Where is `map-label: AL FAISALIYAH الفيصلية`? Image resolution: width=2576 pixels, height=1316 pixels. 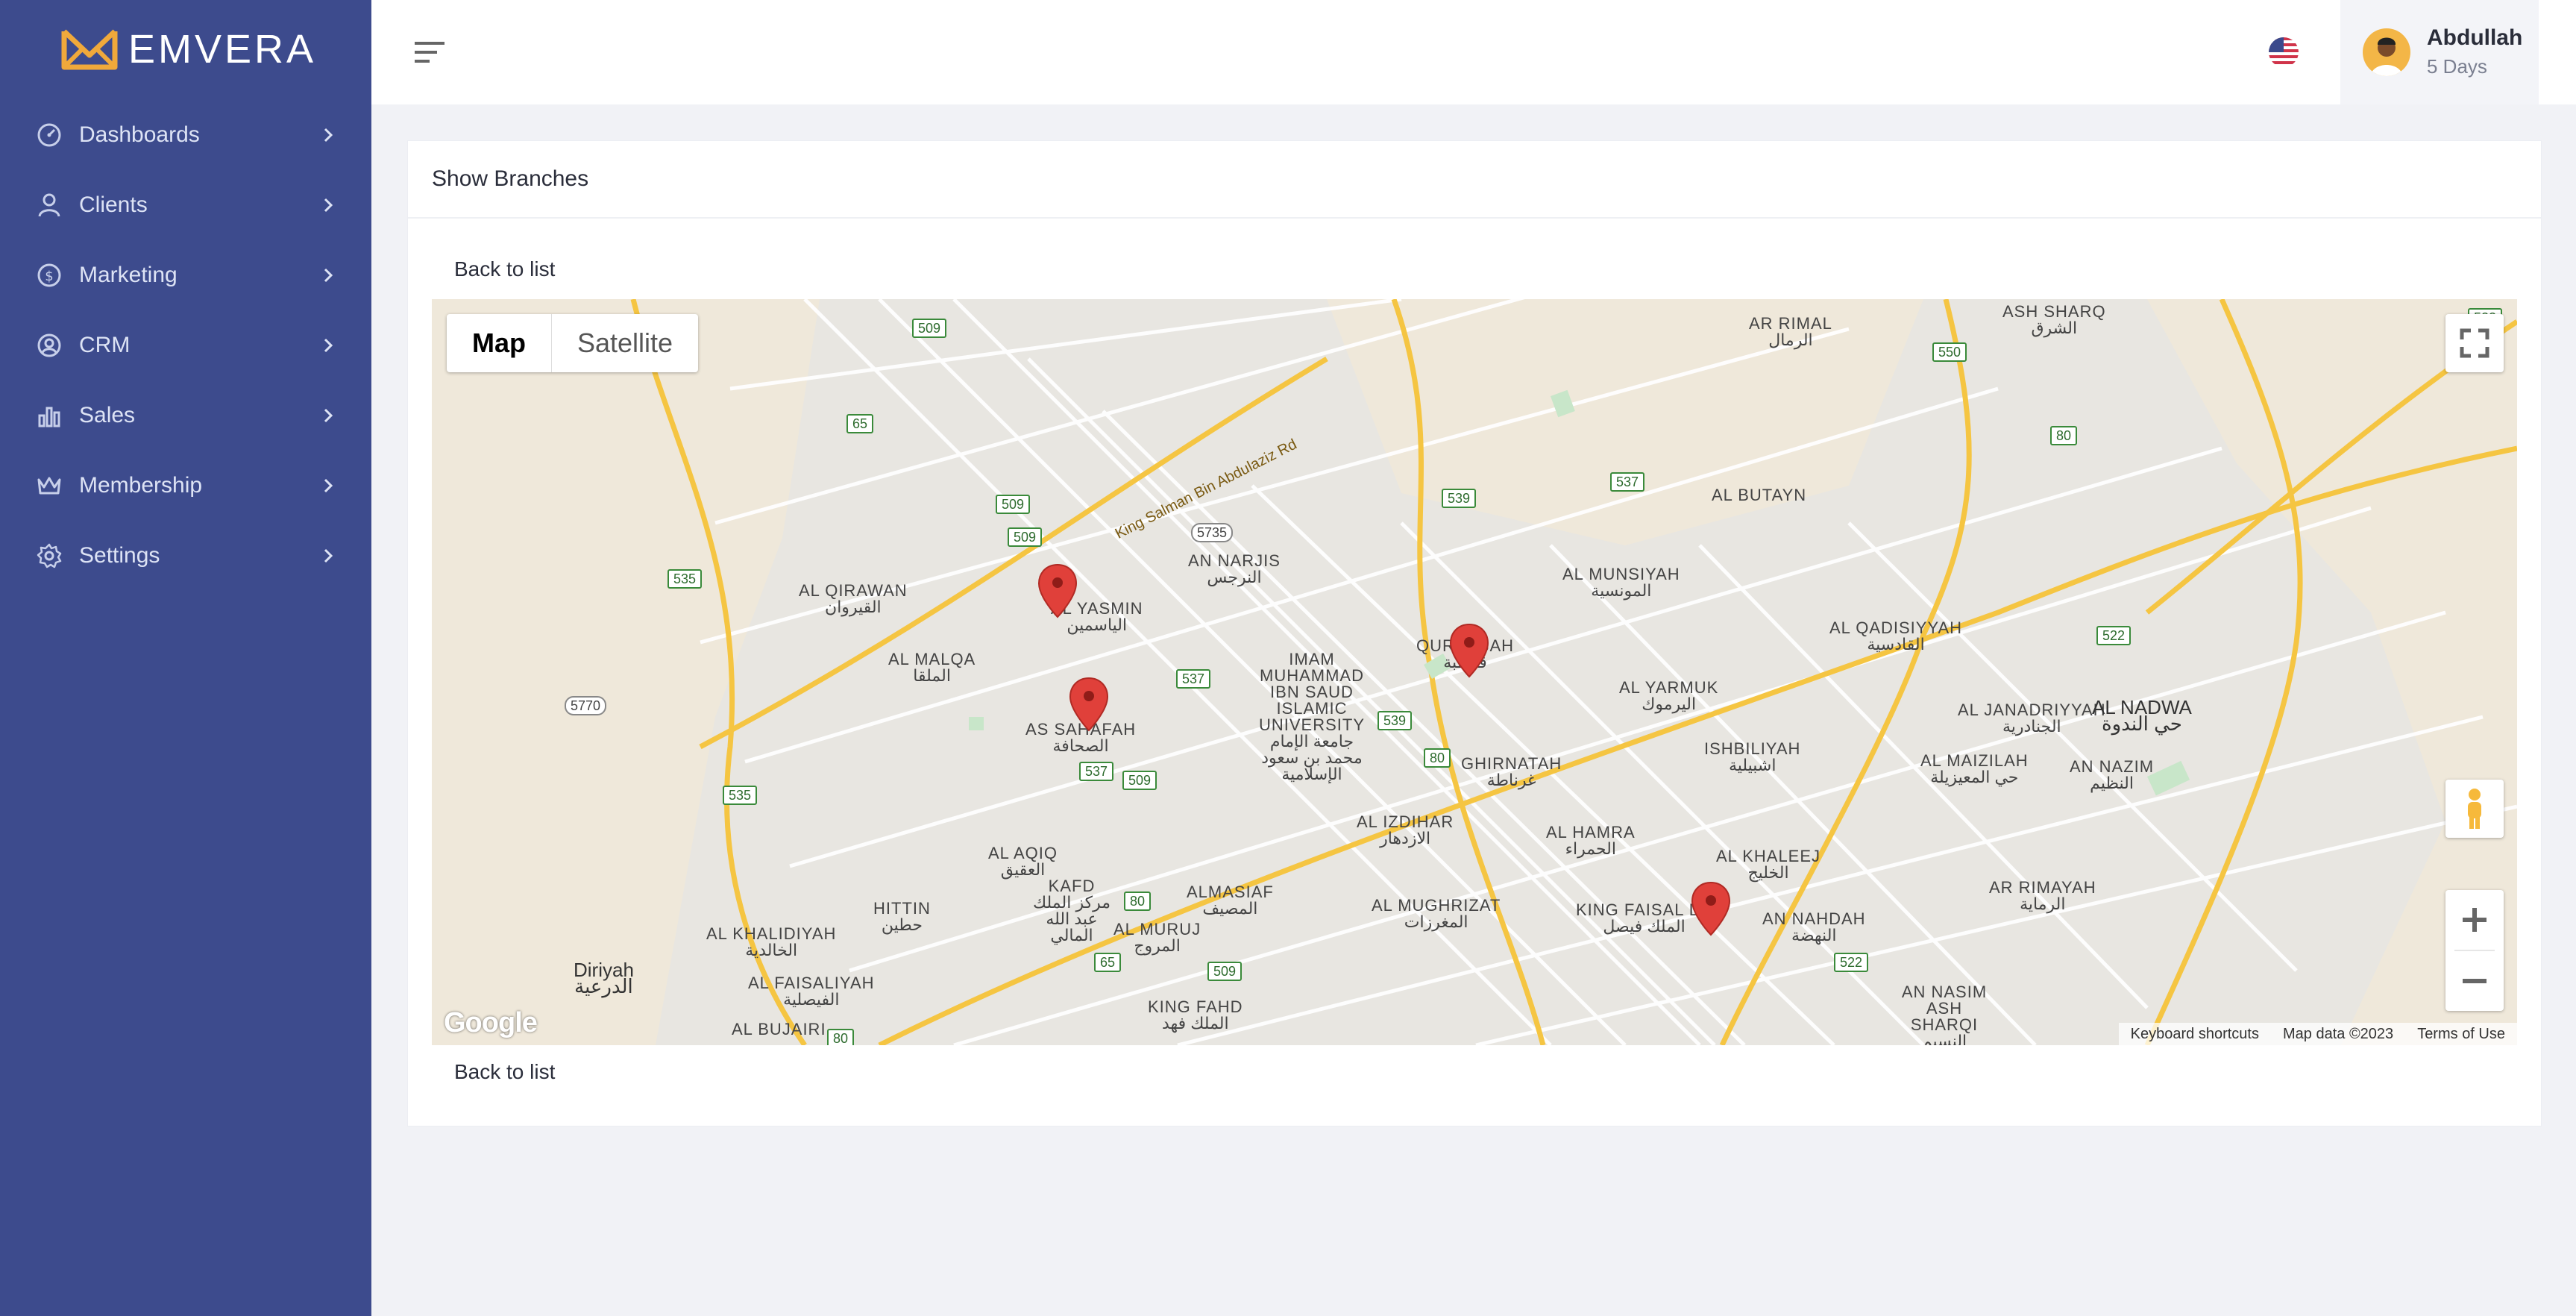 map-label: AL FAISALIYAH الفيصلية is located at coordinates (812, 992).